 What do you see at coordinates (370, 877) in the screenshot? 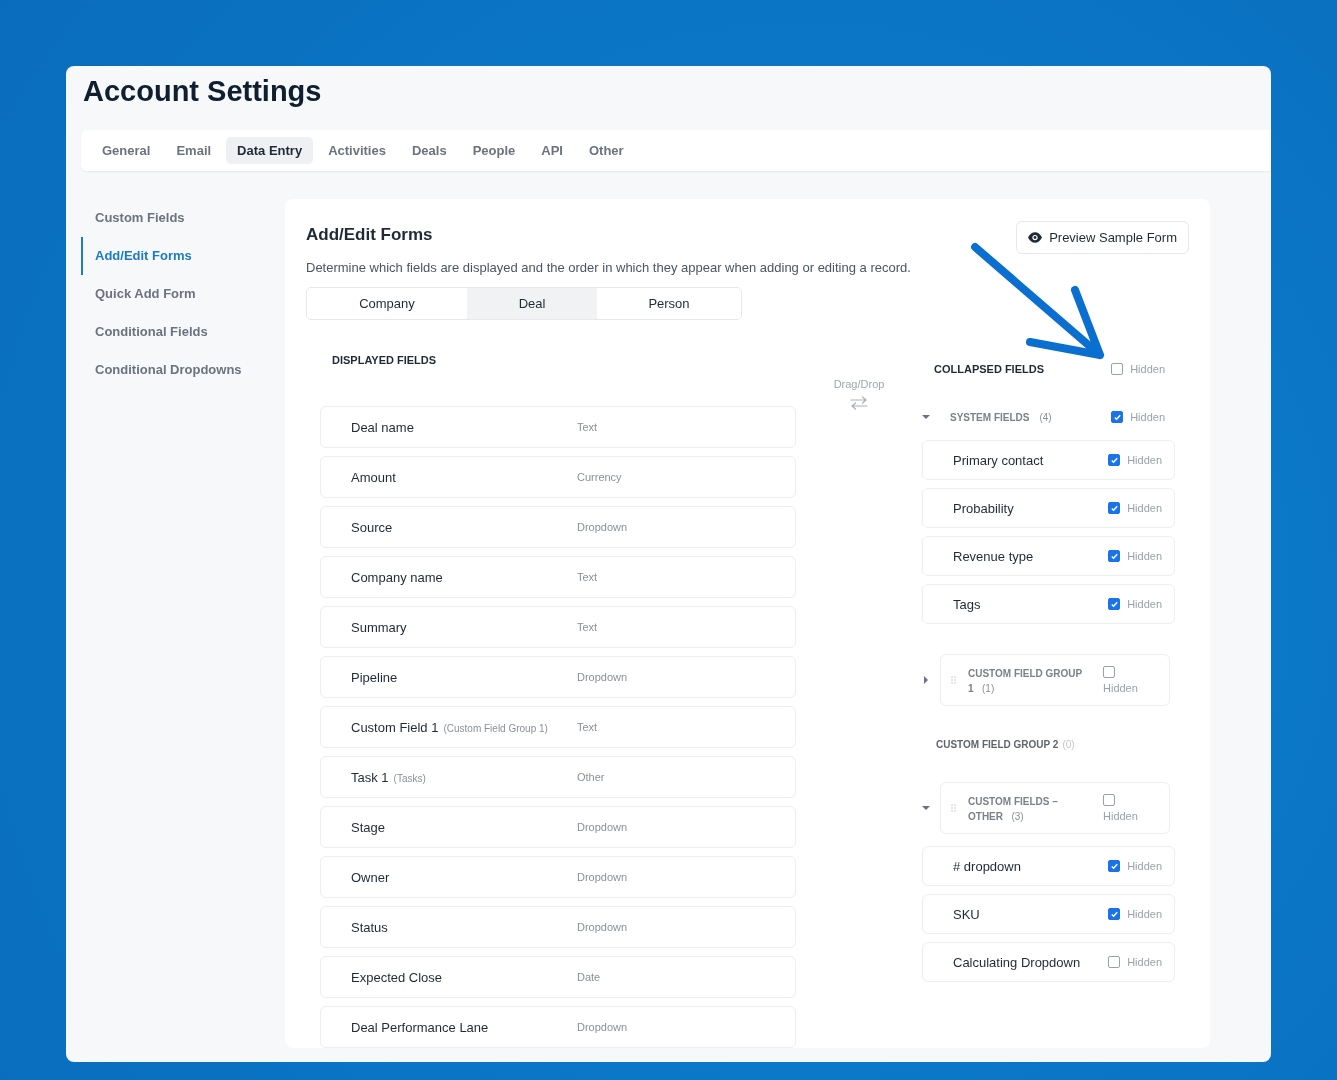
I see `field-name: Owner` at bounding box center [370, 877].